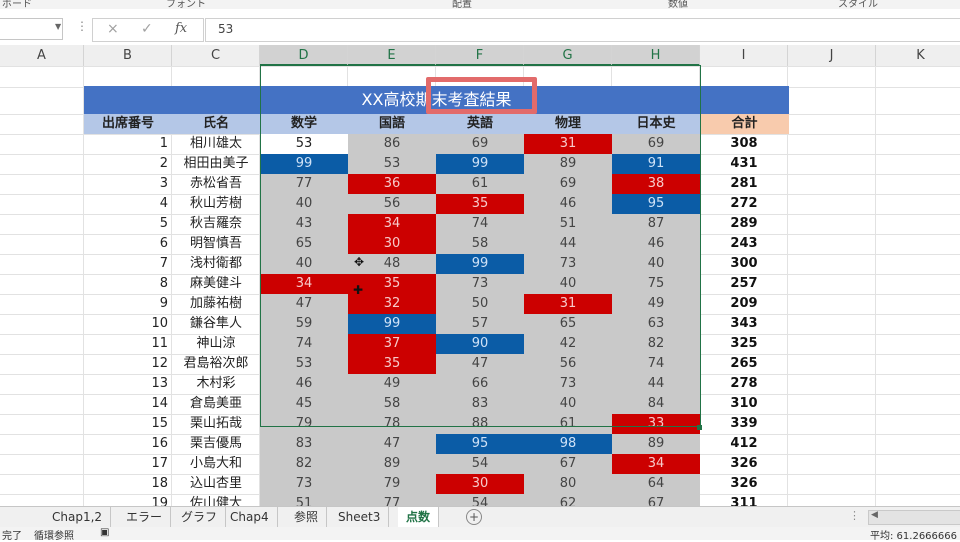 The image size is (960, 542). I want to click on cell-total: 278, so click(744, 384).